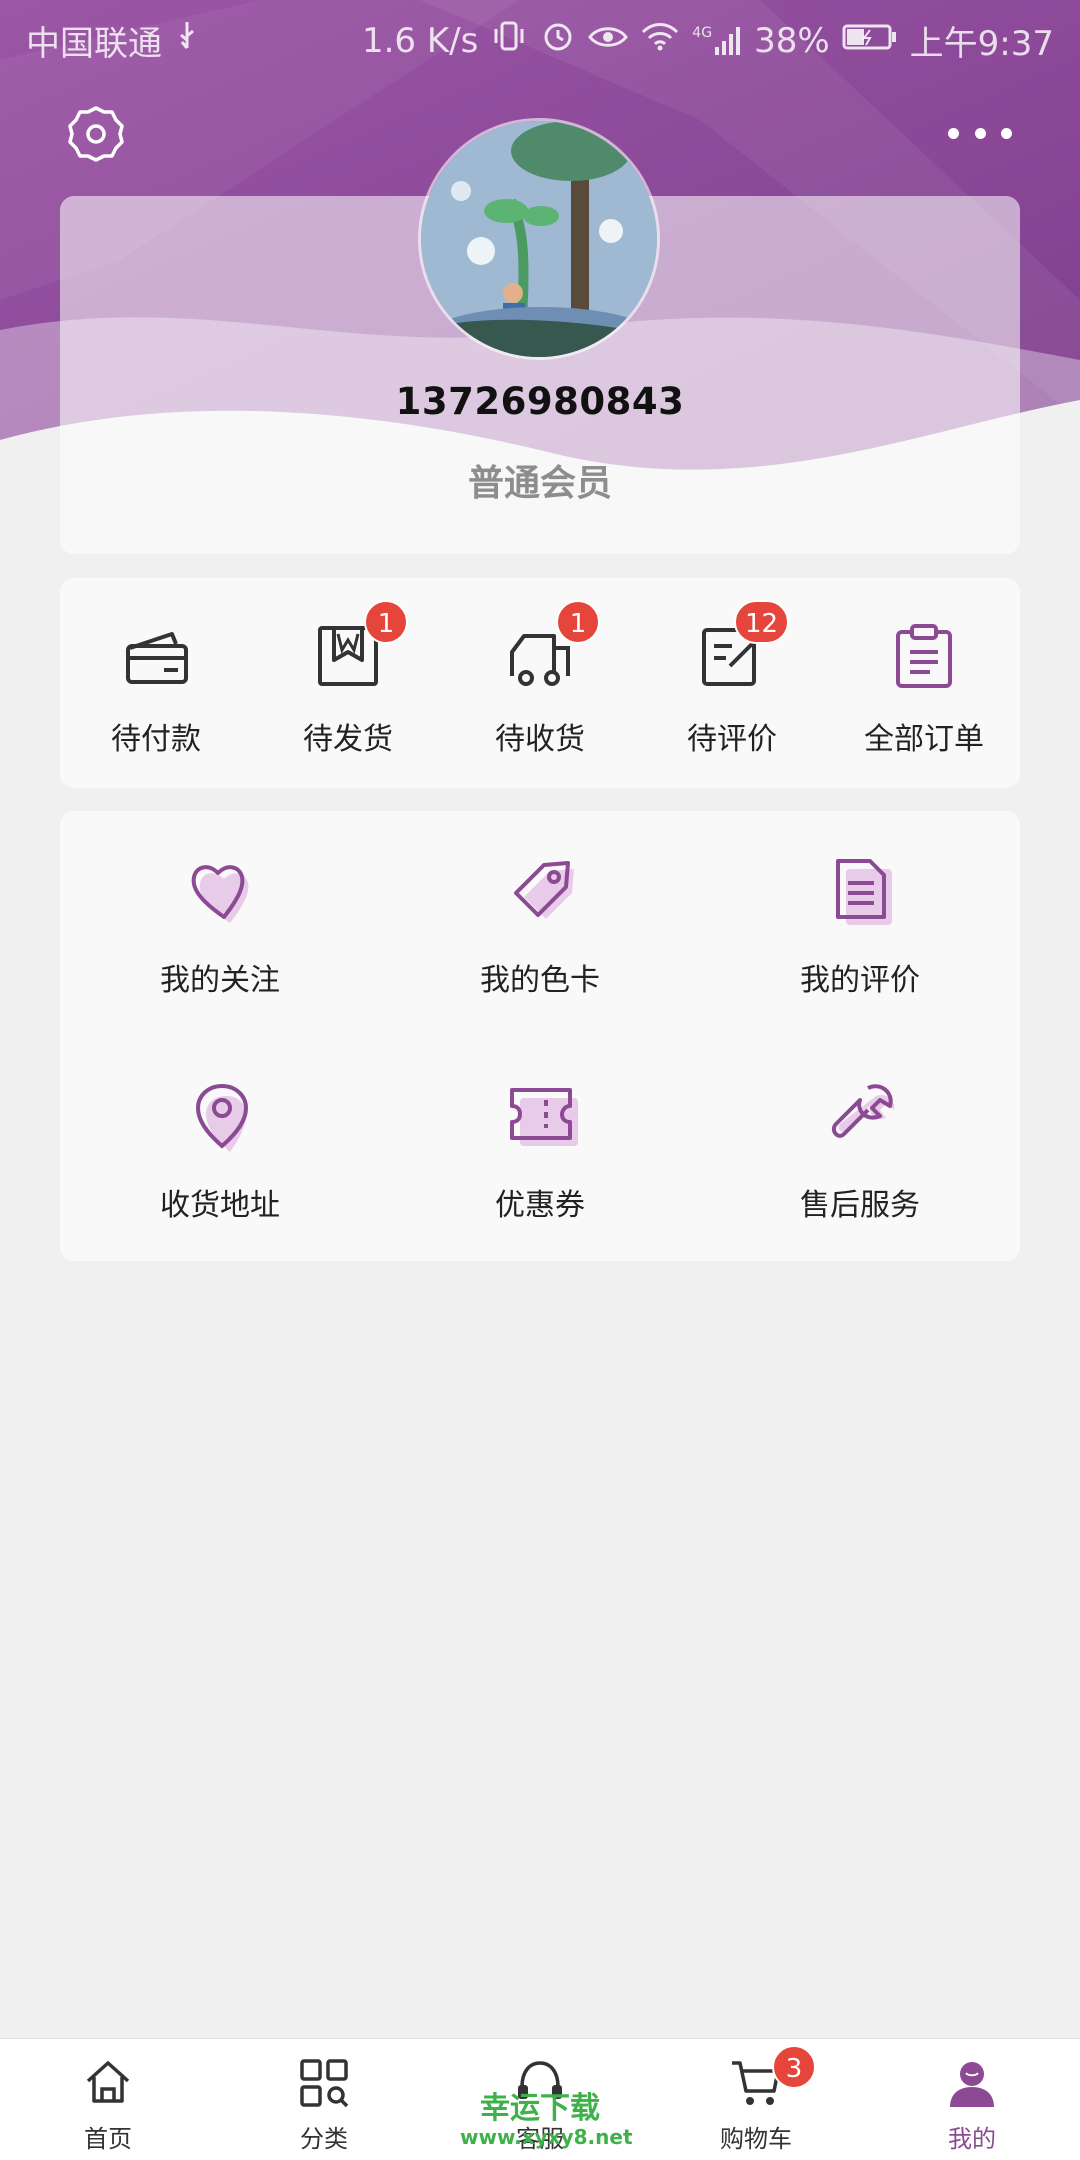  Describe the element at coordinates (762, 622) in the screenshot. I see `order-badge: 12` at that location.